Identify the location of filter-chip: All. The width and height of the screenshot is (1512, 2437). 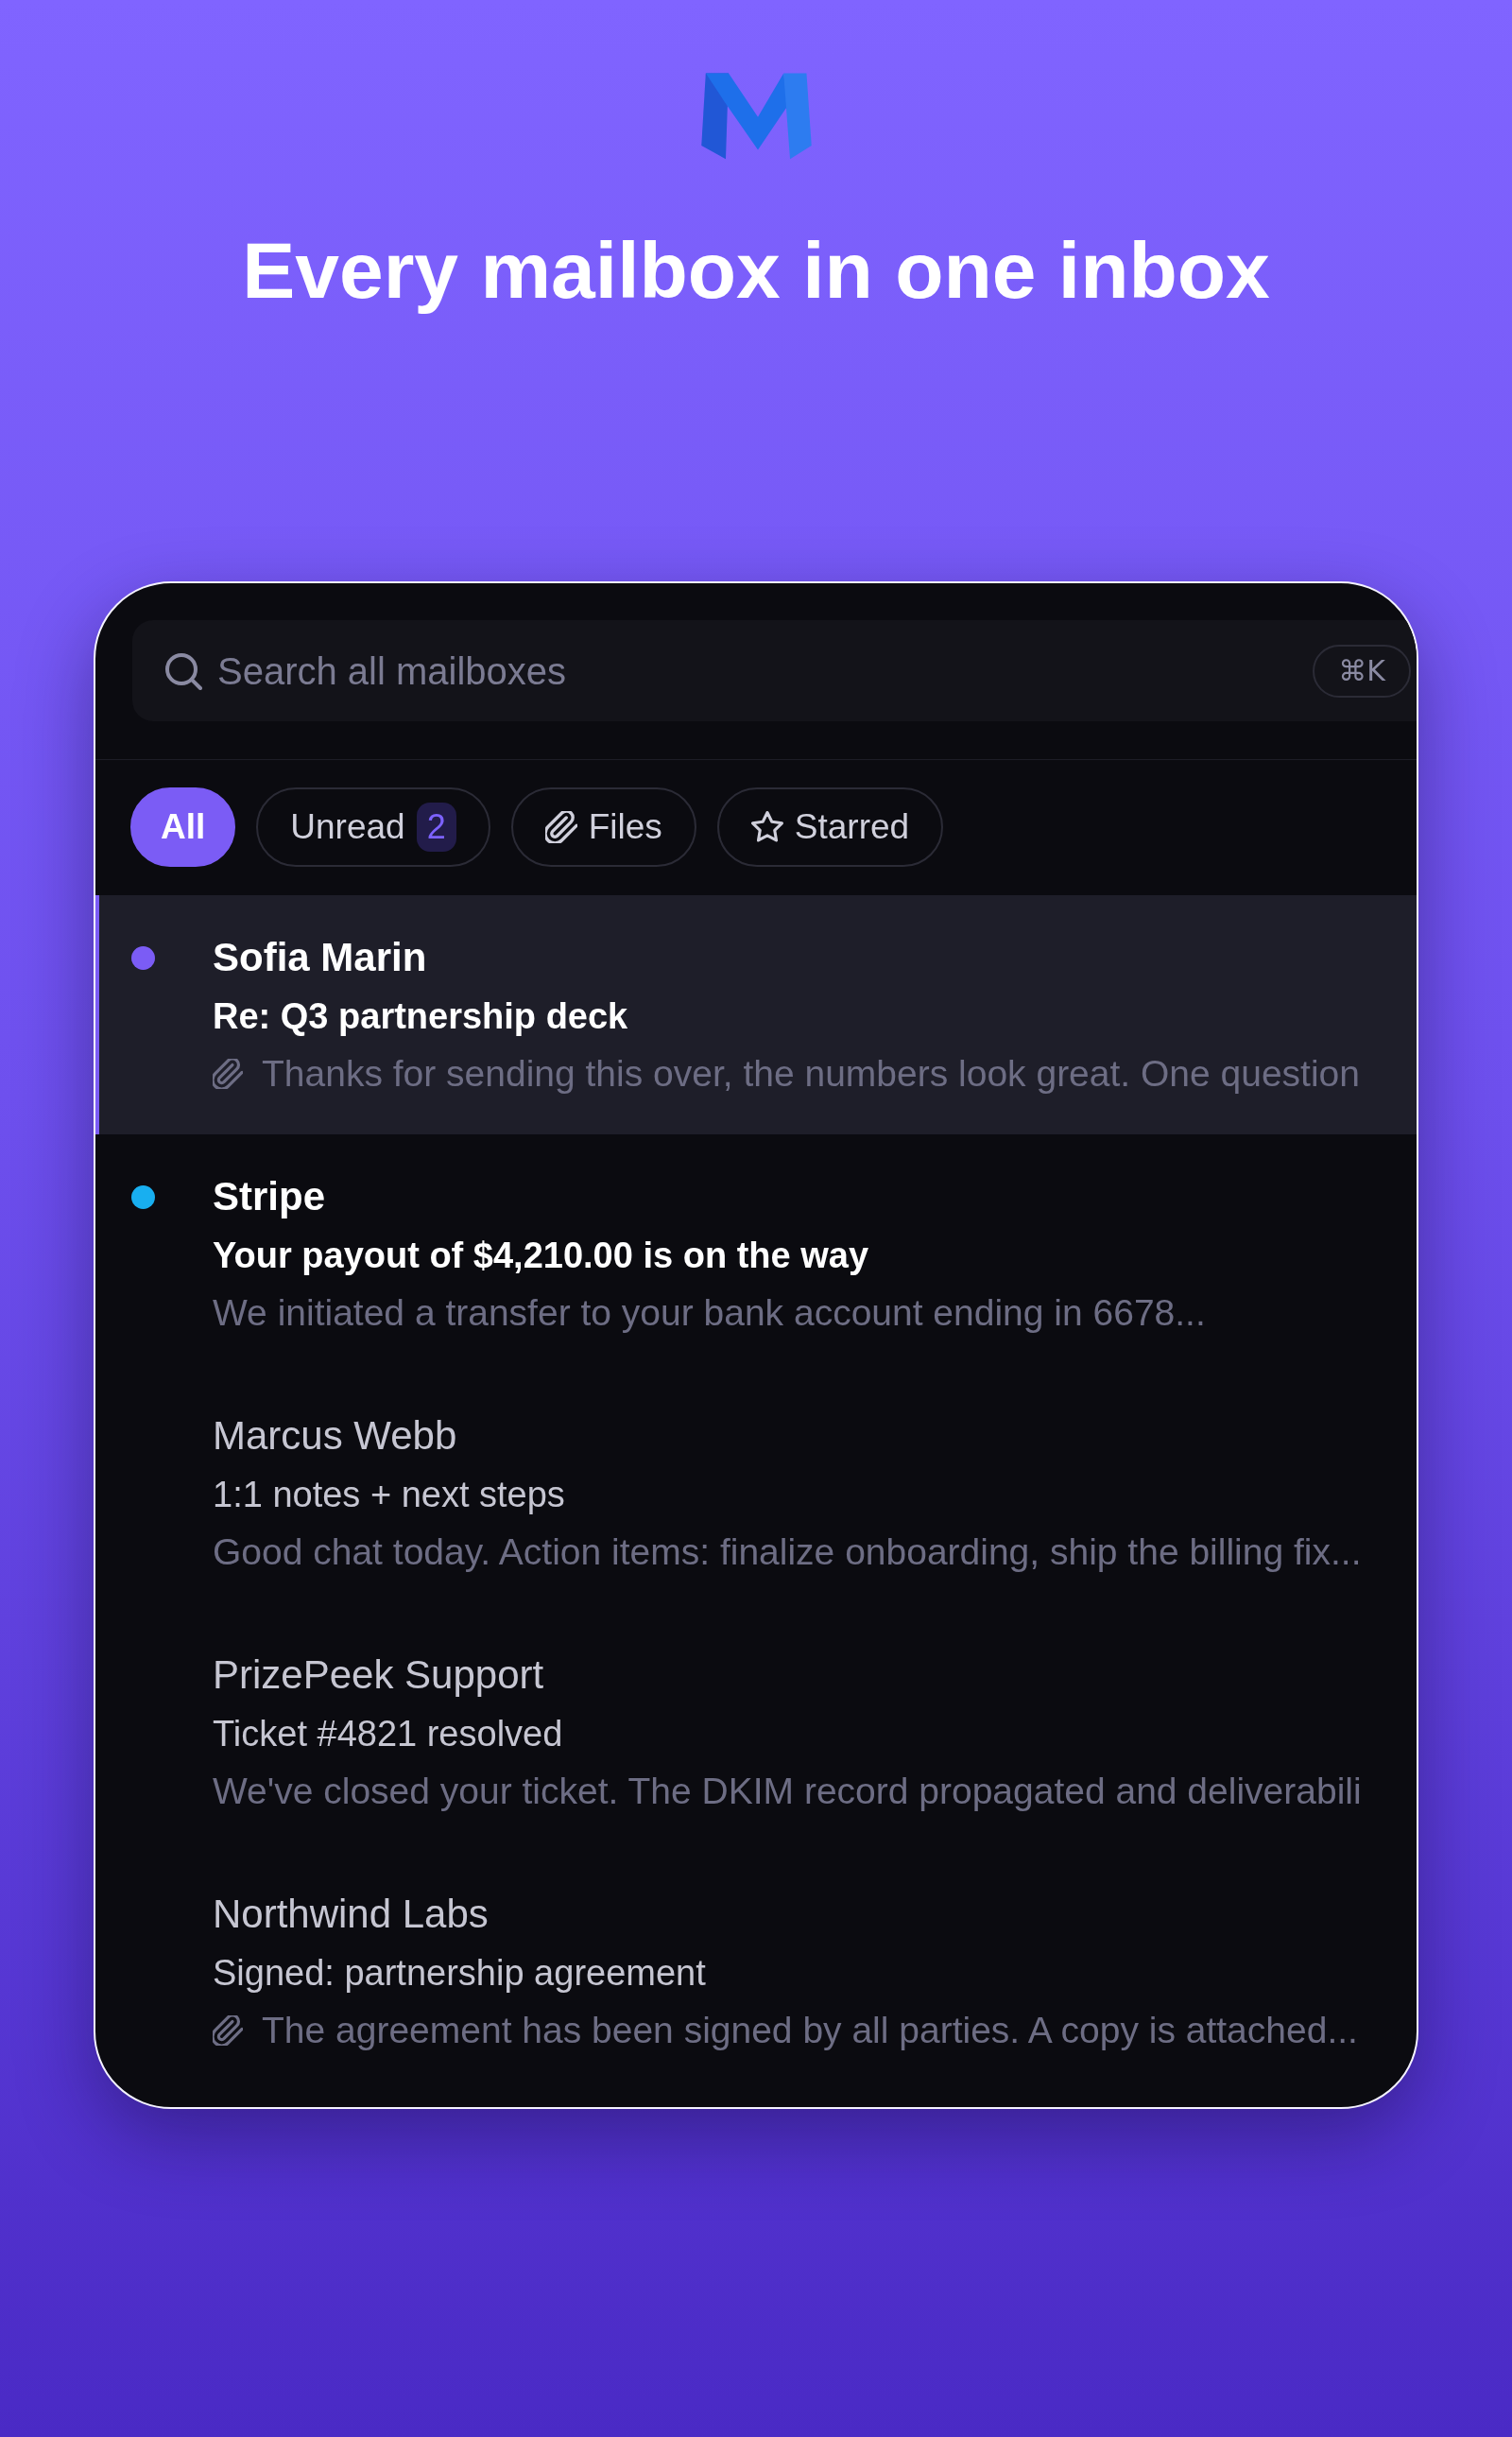
(183, 827).